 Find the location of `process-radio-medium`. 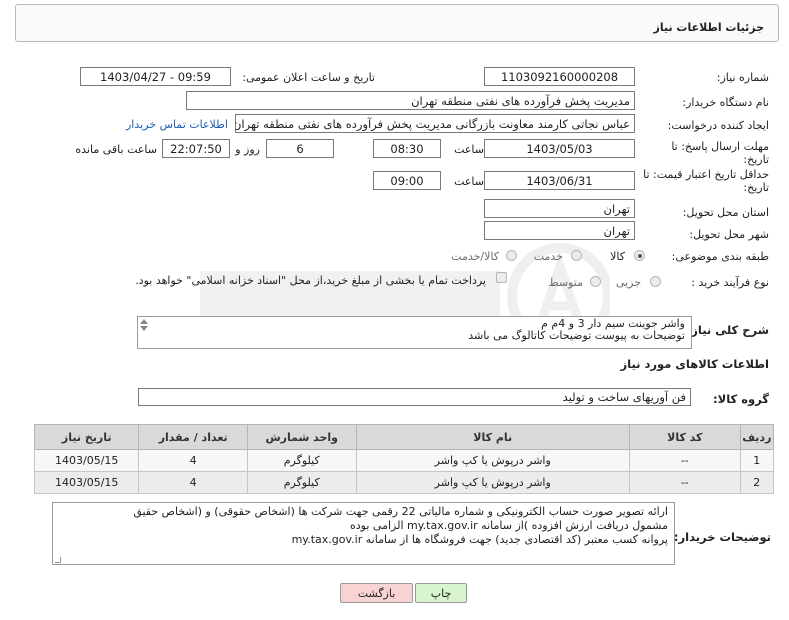

process-radio-medium is located at coordinates (595, 281).